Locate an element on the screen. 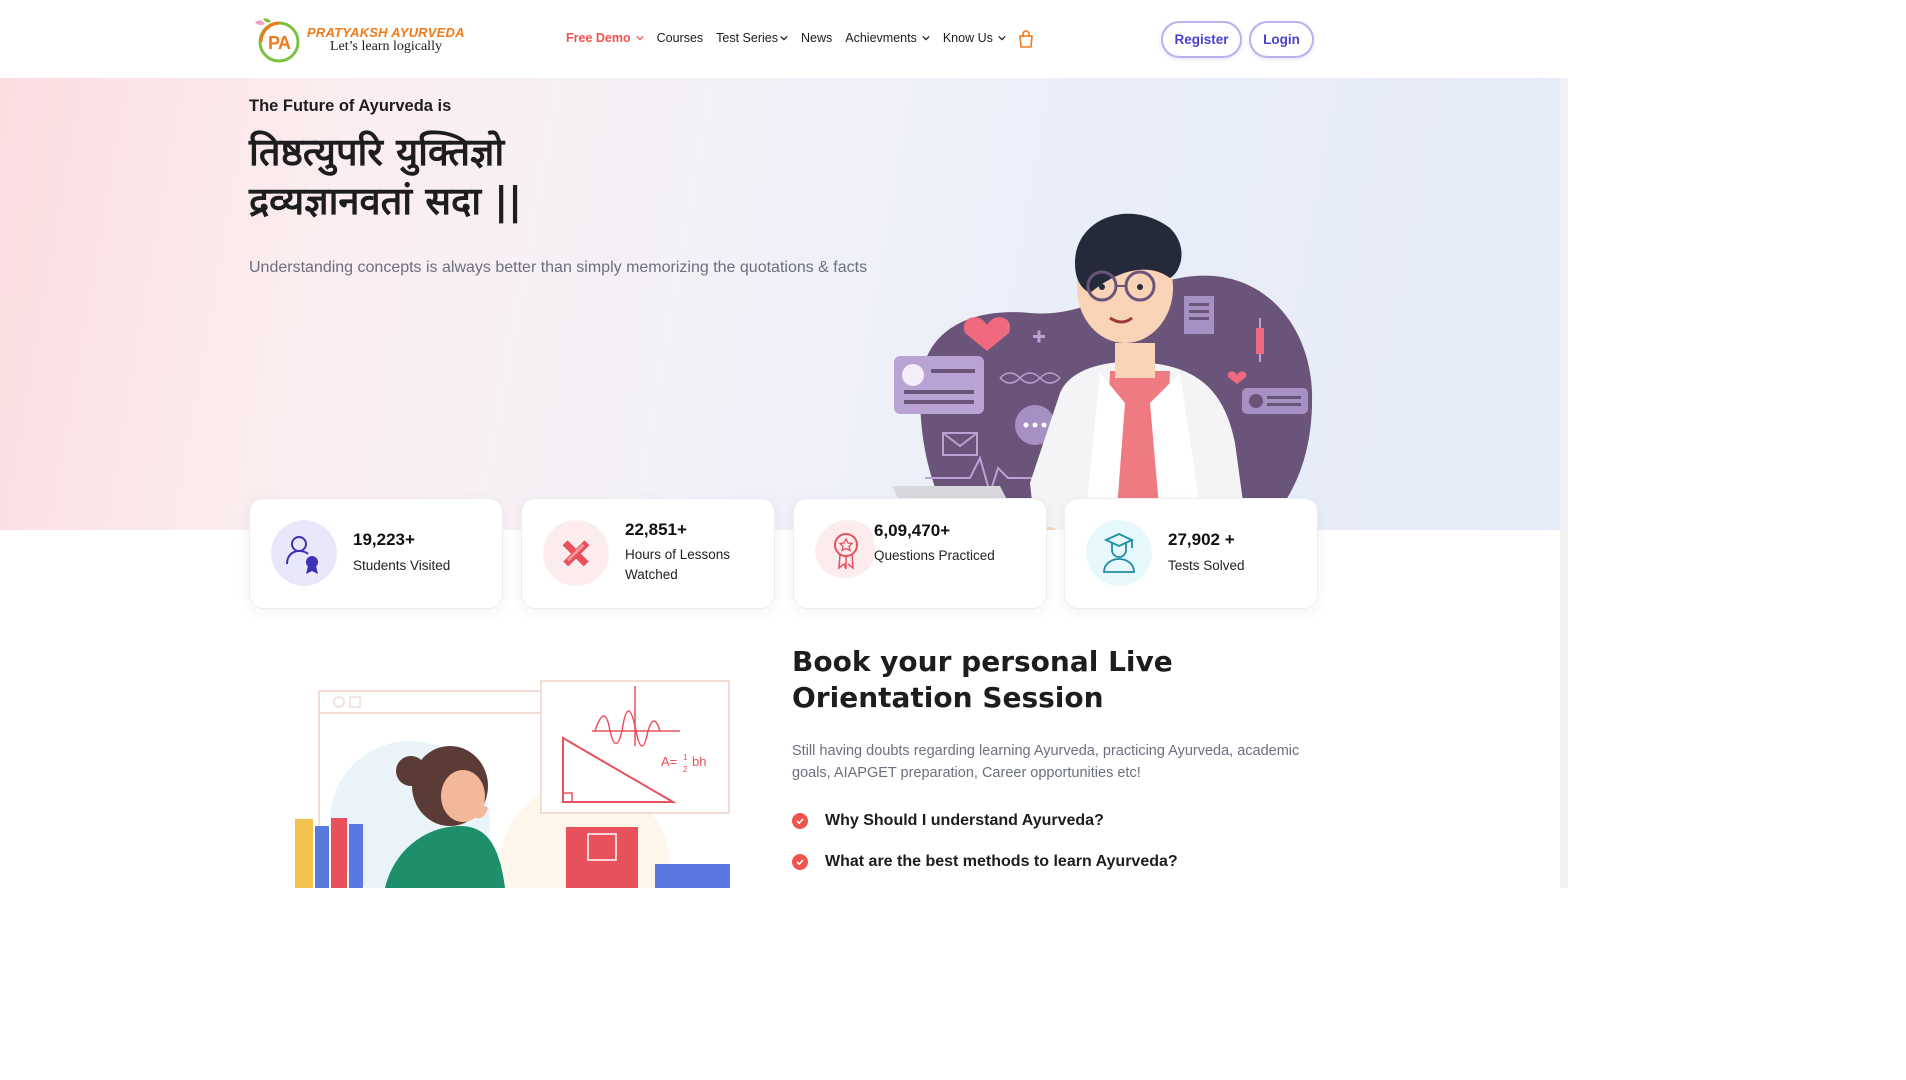  nav-item-label: News is located at coordinates (817, 38).